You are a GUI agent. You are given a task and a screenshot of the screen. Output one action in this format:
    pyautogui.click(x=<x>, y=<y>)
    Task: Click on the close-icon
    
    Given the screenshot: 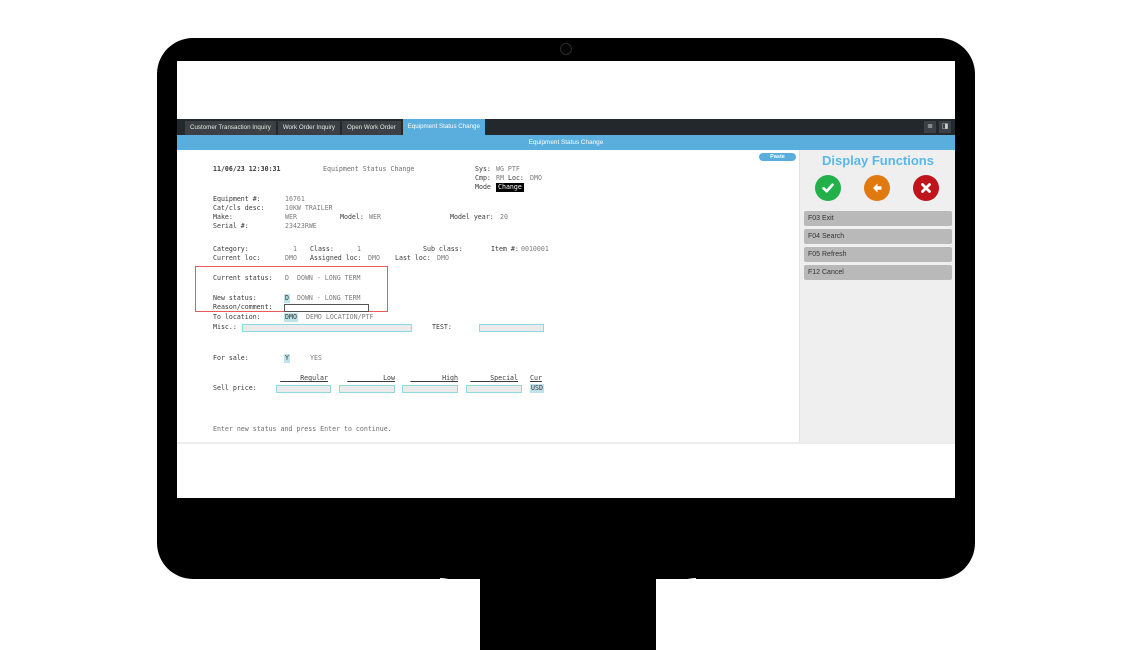 What is the action you would take?
    pyautogui.click(x=926, y=188)
    